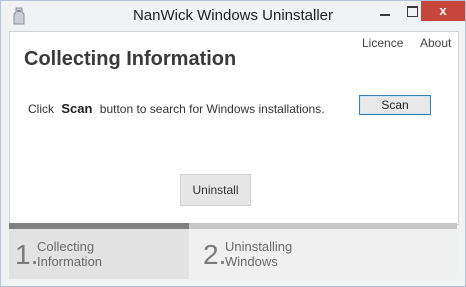 The width and height of the screenshot is (466, 287). I want to click on step-label-line: Information, so click(70, 261).